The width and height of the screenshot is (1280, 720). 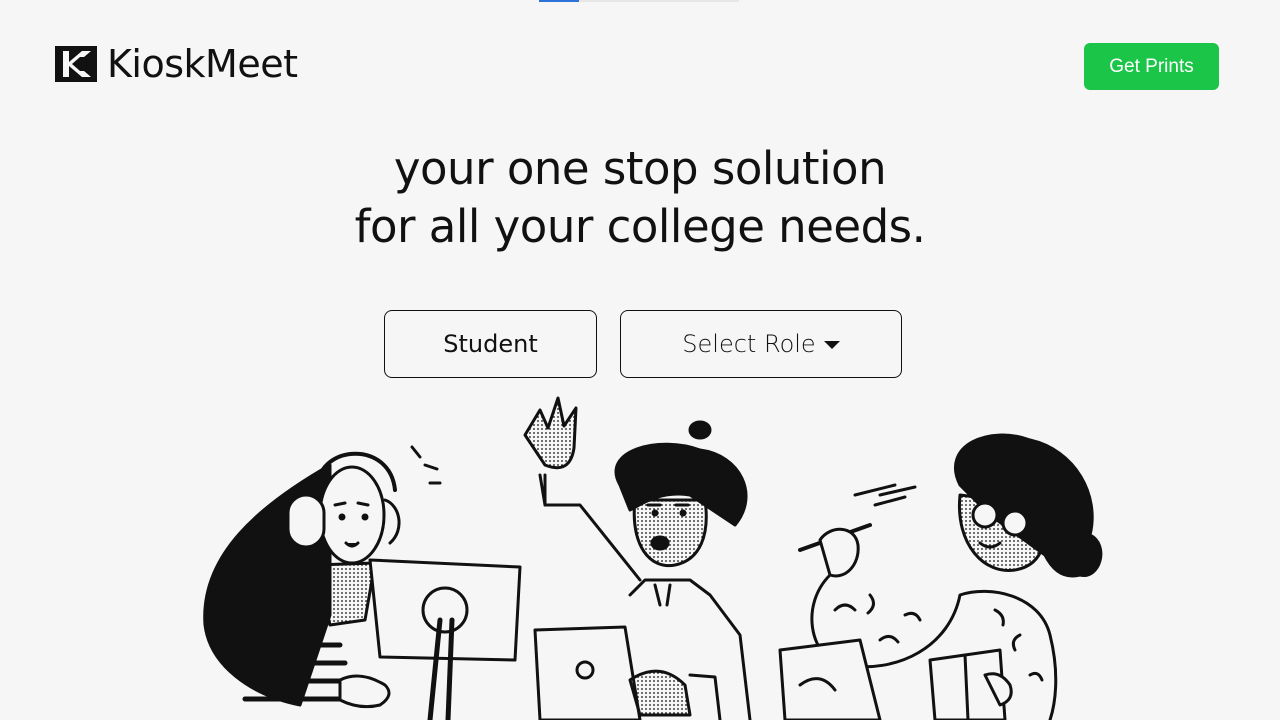 I want to click on student-waving, so click(x=637, y=558).